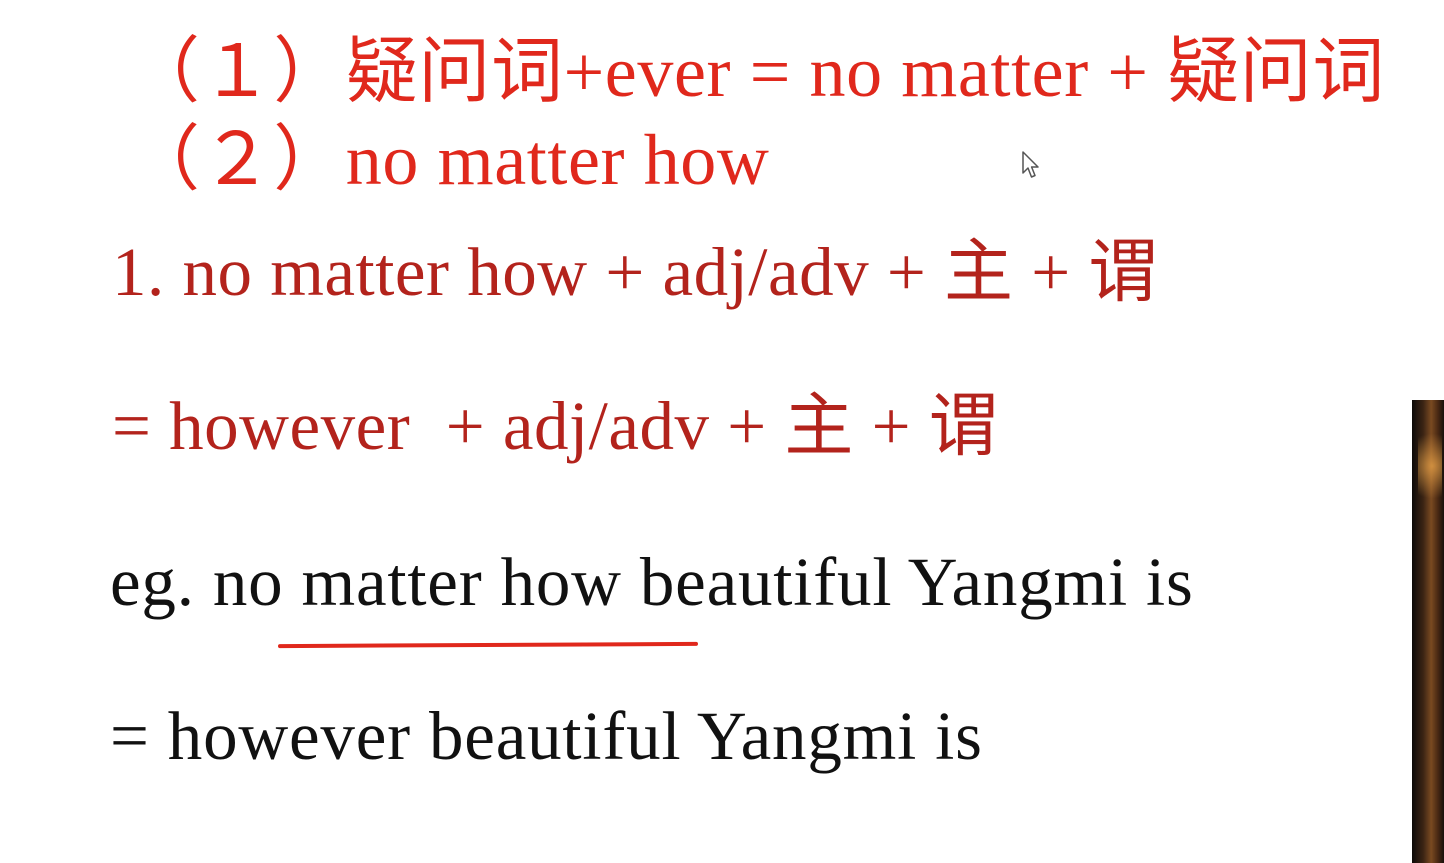 Image resolution: width=1444 pixels, height=863 pixels. What do you see at coordinates (546, 736) in the screenshot?
I see `example-2-text: = however beautiful Yangmi is` at bounding box center [546, 736].